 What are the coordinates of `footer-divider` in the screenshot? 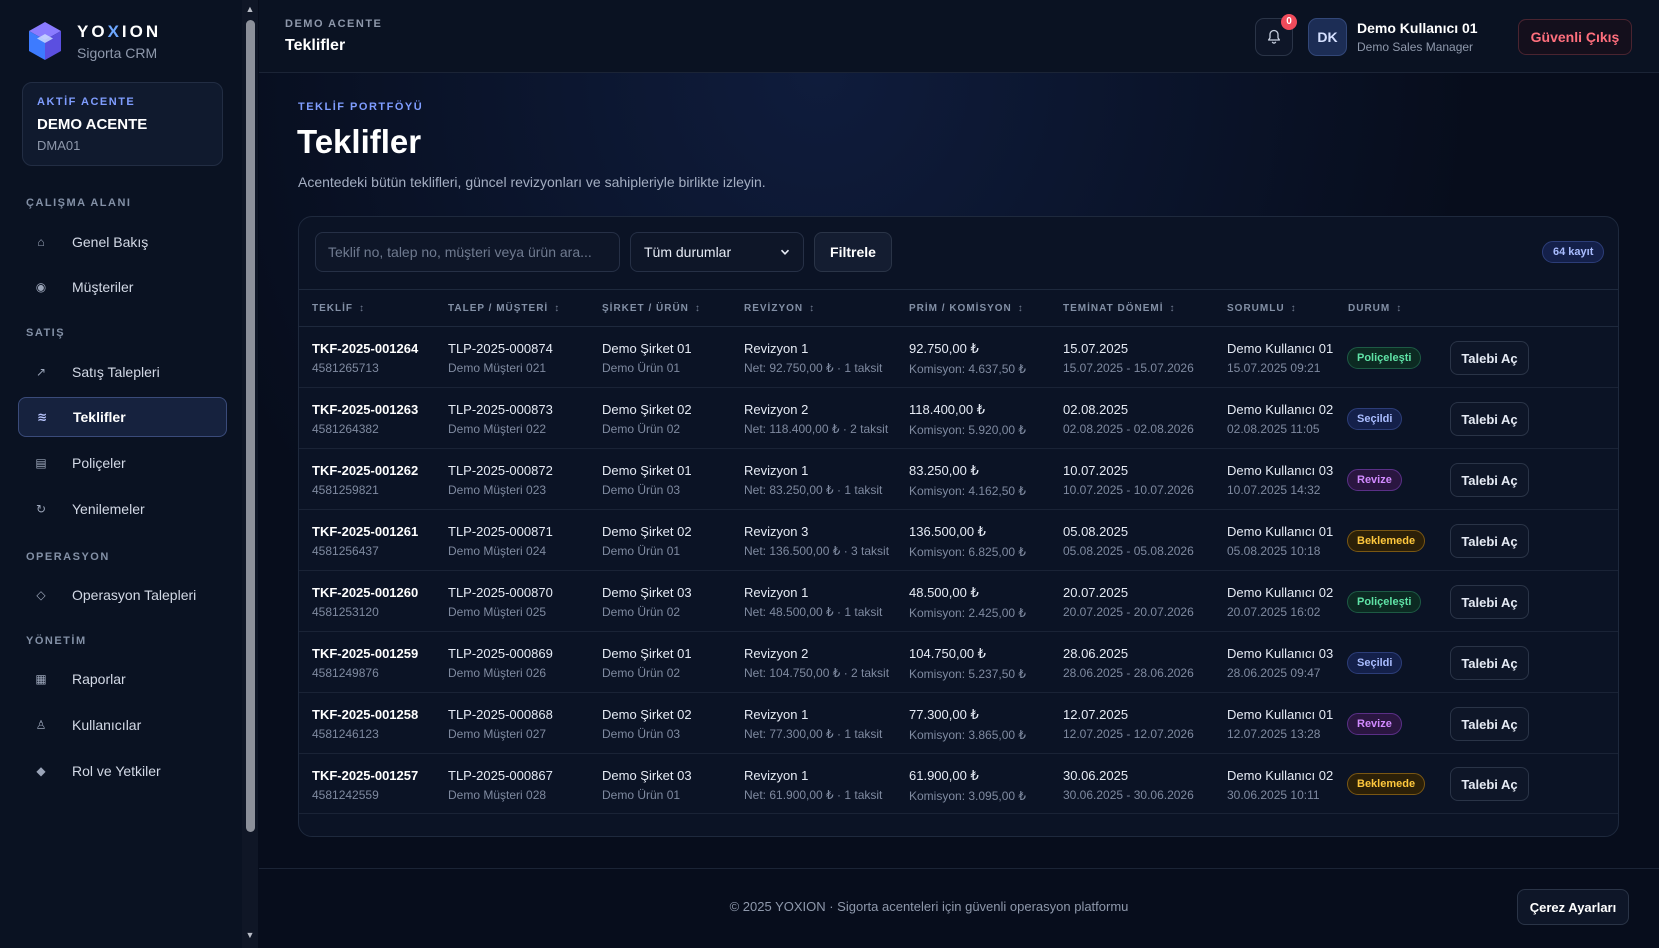 It's located at (959, 868).